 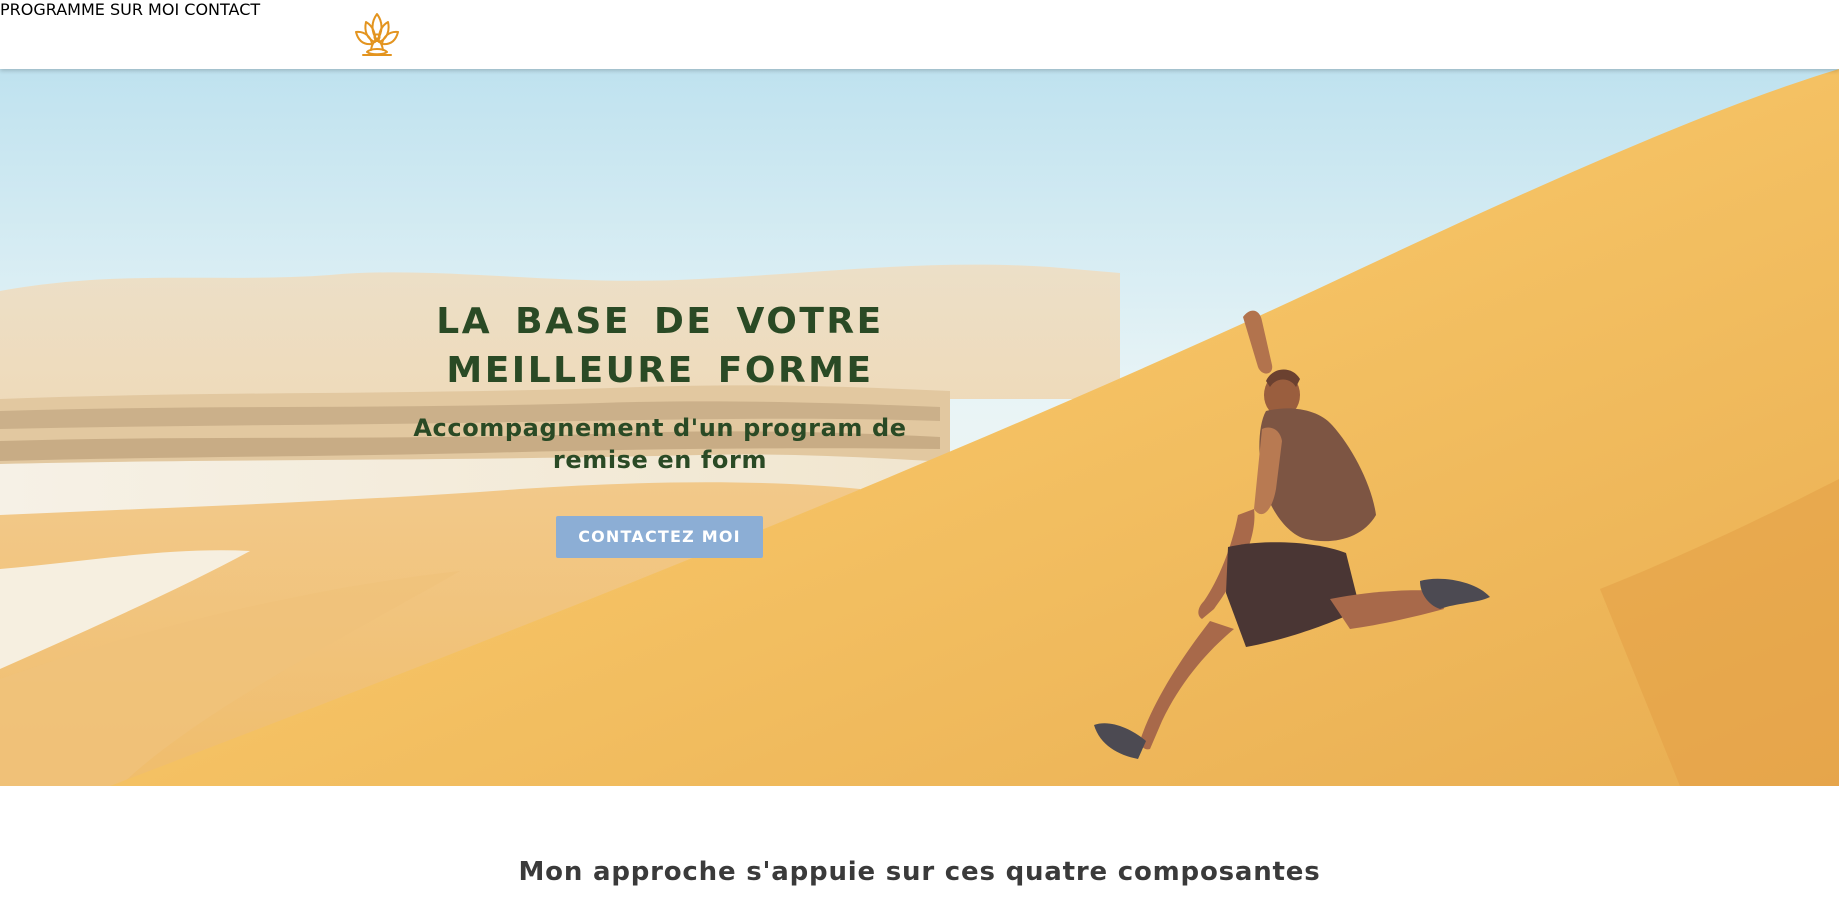 I want to click on lotus-meditation-icon, so click(x=377, y=34).